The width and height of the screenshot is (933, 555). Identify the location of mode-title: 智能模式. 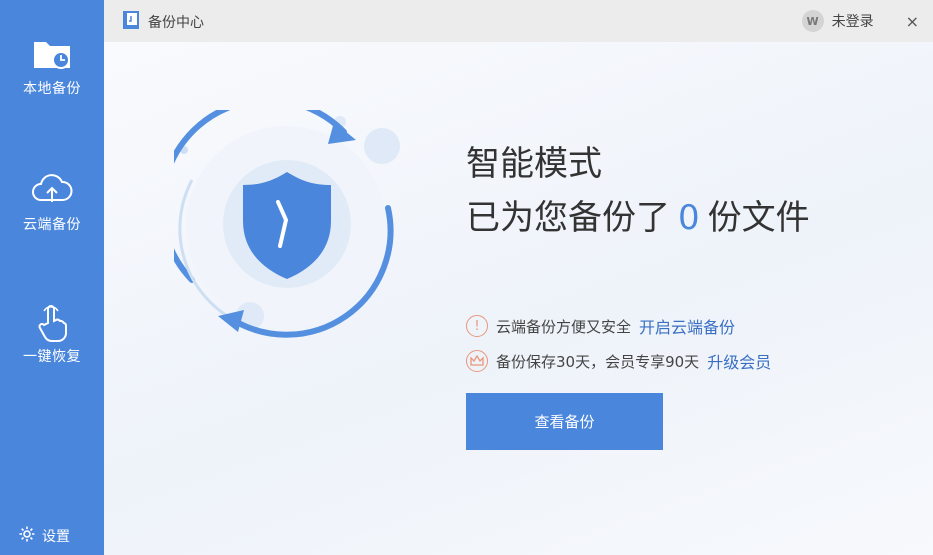
(534, 164).